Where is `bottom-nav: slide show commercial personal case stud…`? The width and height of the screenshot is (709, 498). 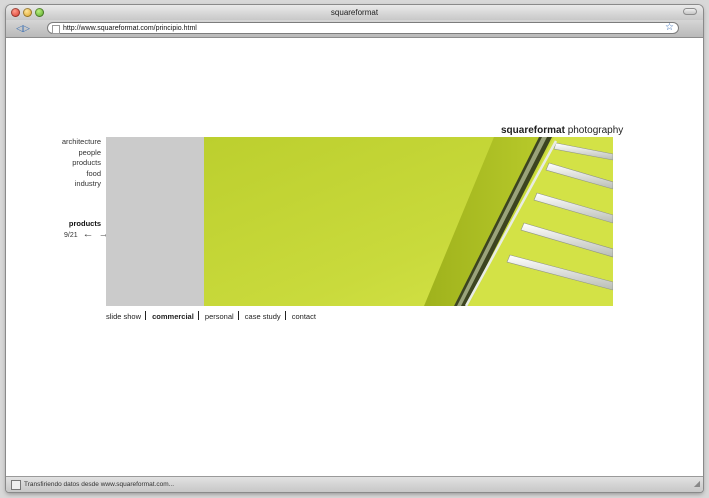 bottom-nav: slide show commercial personal case stud… is located at coordinates (213, 316).